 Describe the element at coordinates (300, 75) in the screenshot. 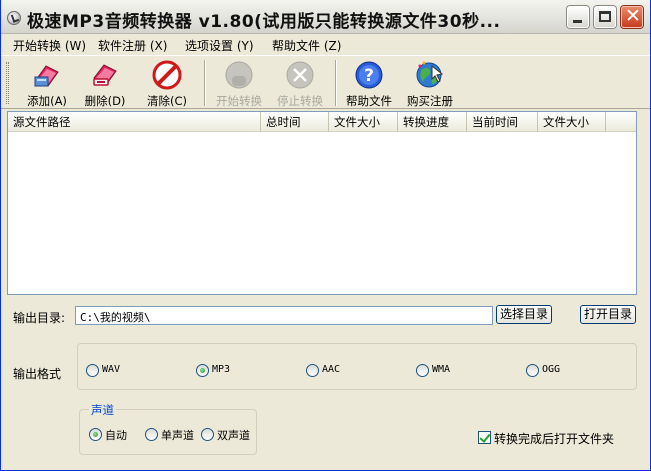

I see `stop-convert-icon` at that location.